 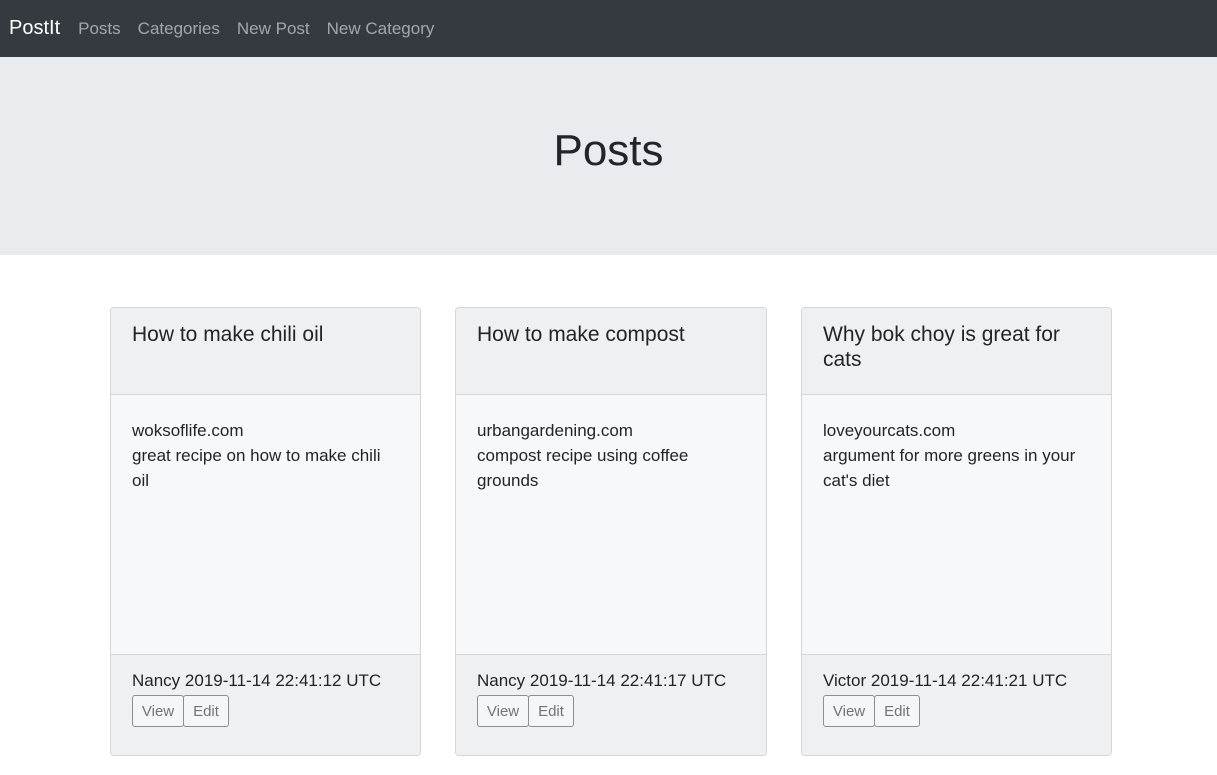 I want to click on post-meta: Victor 2019-11-14 22:41:21 UTC, so click(x=945, y=680).